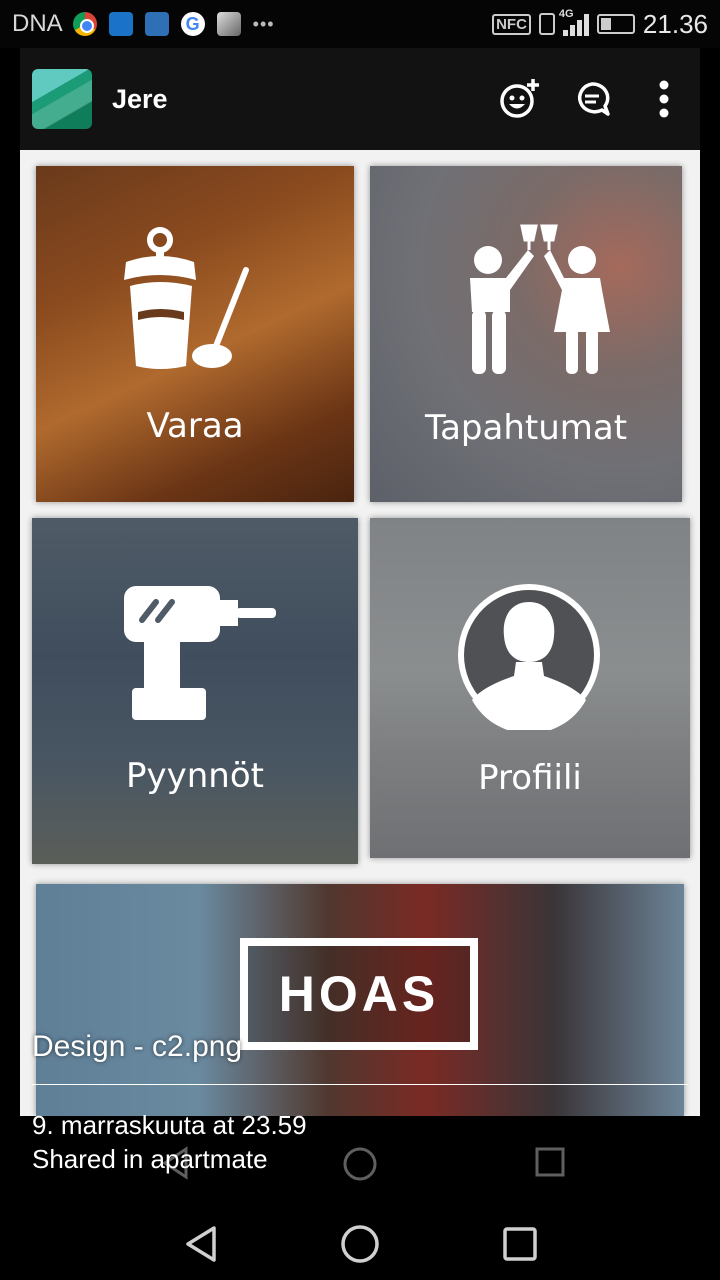  I want to click on more-options-icon, so click(664, 99).